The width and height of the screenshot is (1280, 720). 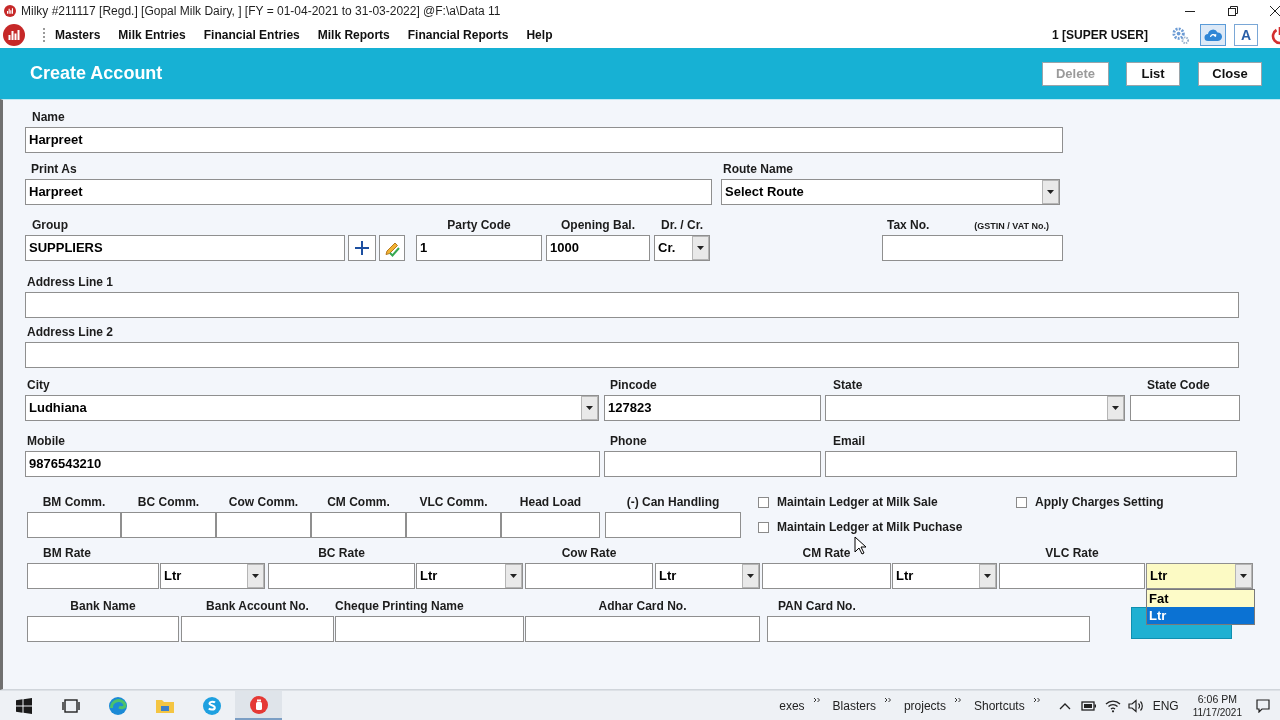 I want to click on field-label: CM Comm., so click(x=358, y=502).